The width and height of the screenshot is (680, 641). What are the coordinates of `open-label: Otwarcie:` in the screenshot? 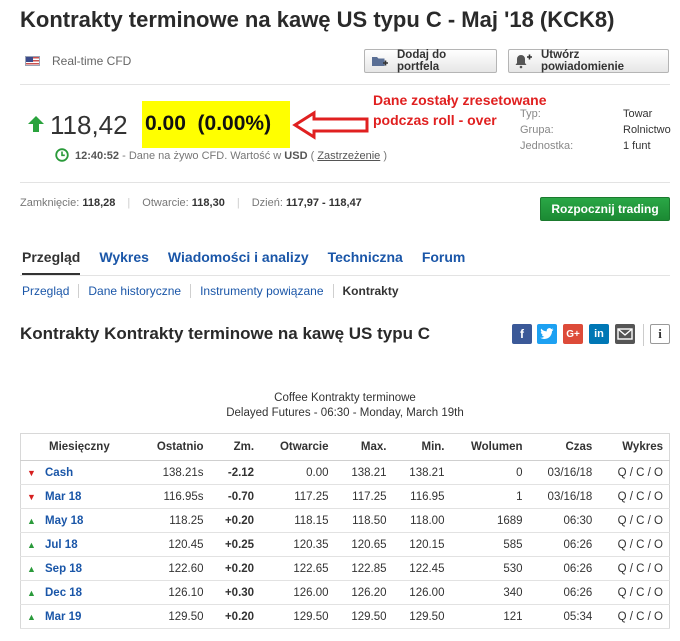 It's located at (165, 203).